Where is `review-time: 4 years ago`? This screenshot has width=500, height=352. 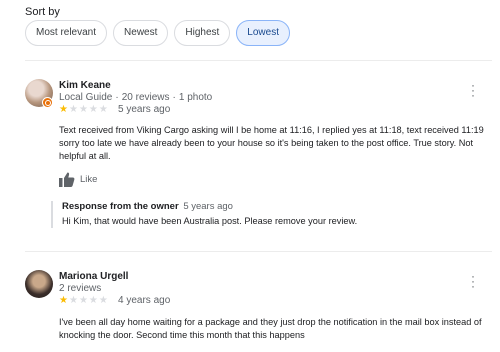
review-time: 4 years ago is located at coordinates (144, 300).